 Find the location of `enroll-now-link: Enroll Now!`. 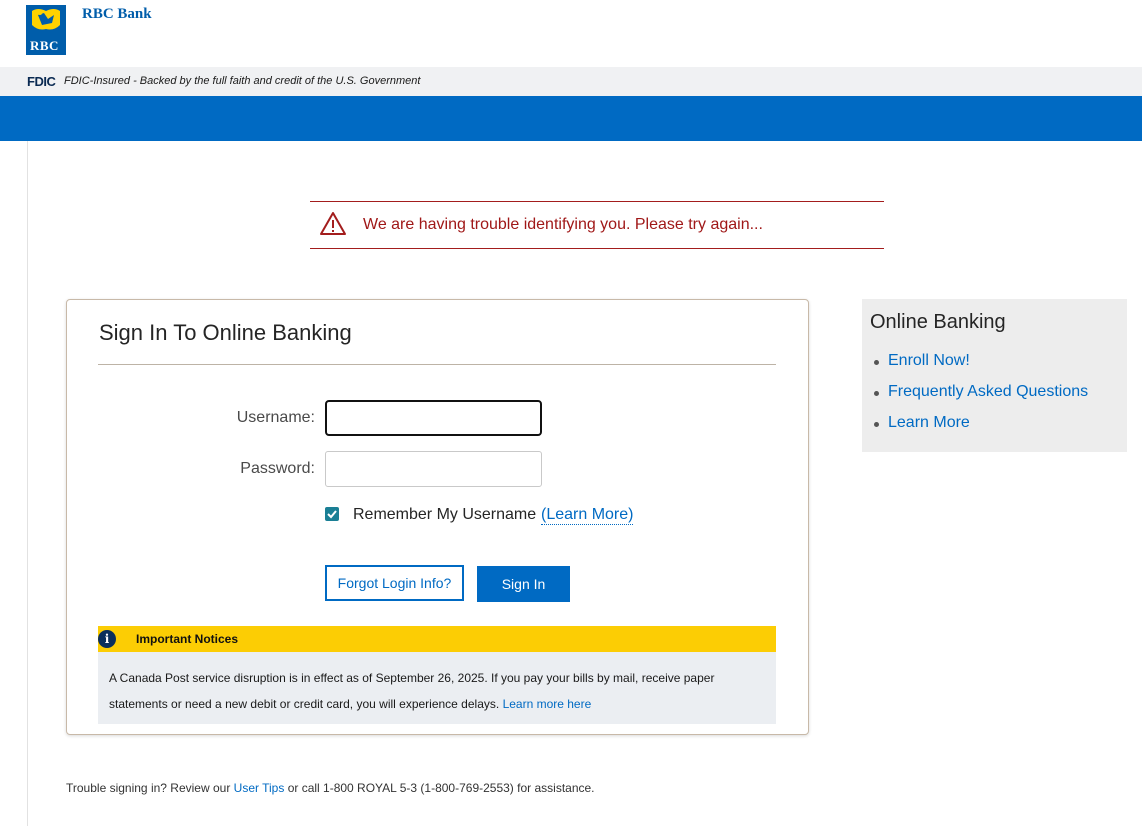

enroll-now-link: Enroll Now! is located at coordinates (980, 367).